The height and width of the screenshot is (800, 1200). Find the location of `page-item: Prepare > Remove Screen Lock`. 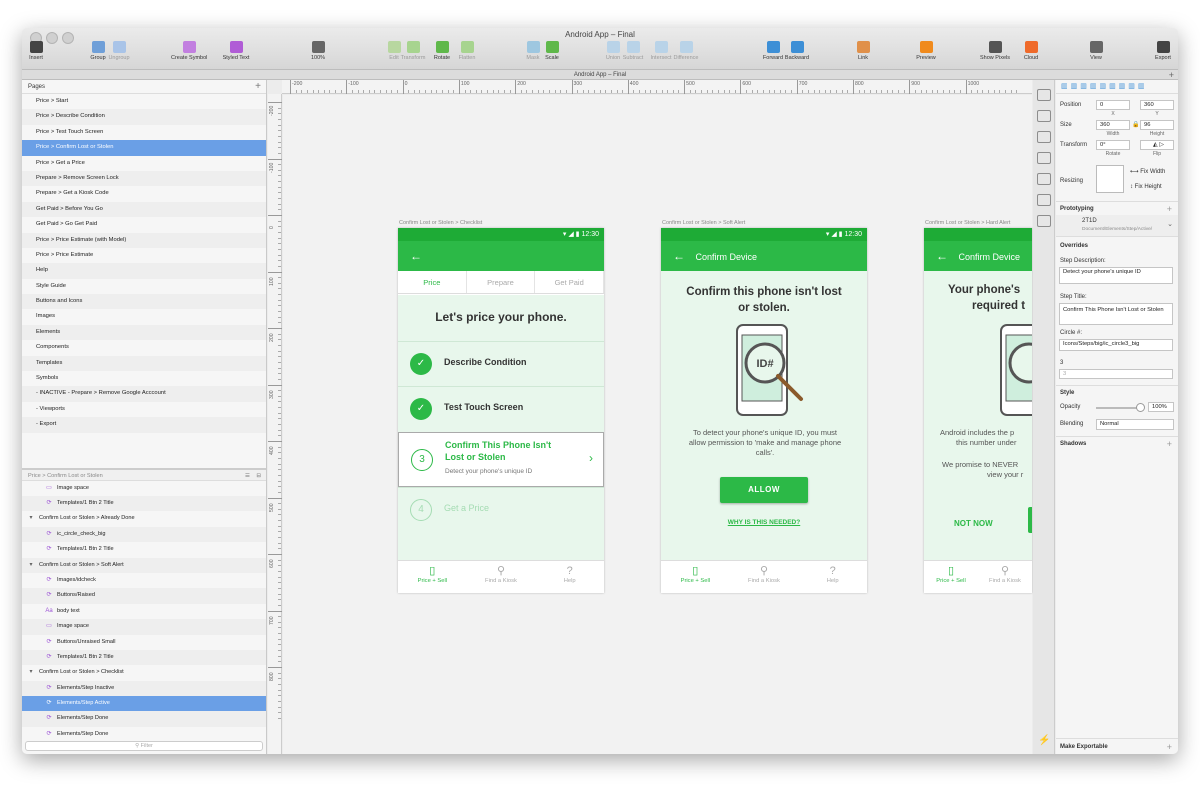

page-item: Prepare > Remove Screen Lock is located at coordinates (144, 178).